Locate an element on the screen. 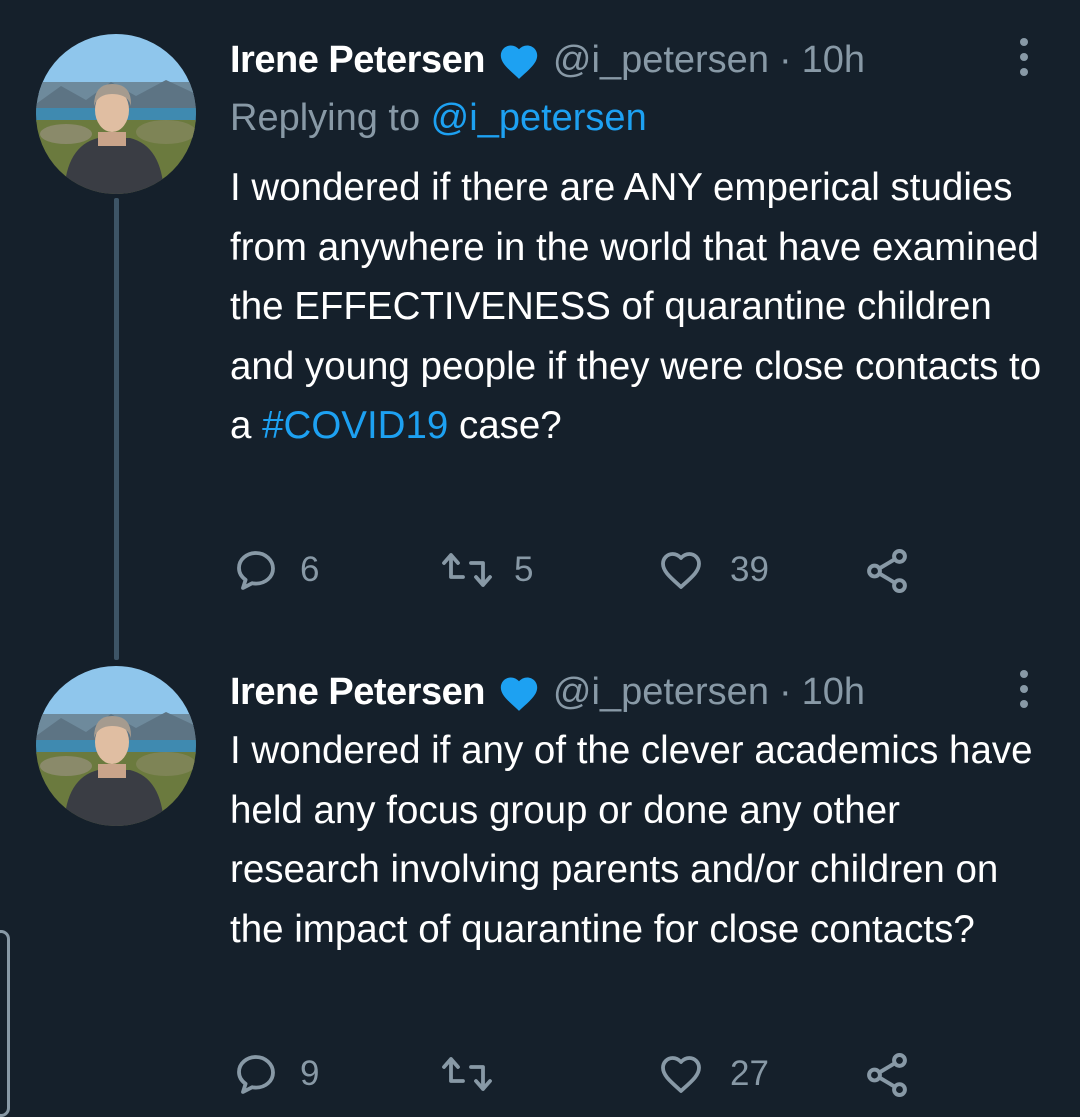 The image size is (1080, 1117). retweet-button: 5 is located at coordinates (485, 570).